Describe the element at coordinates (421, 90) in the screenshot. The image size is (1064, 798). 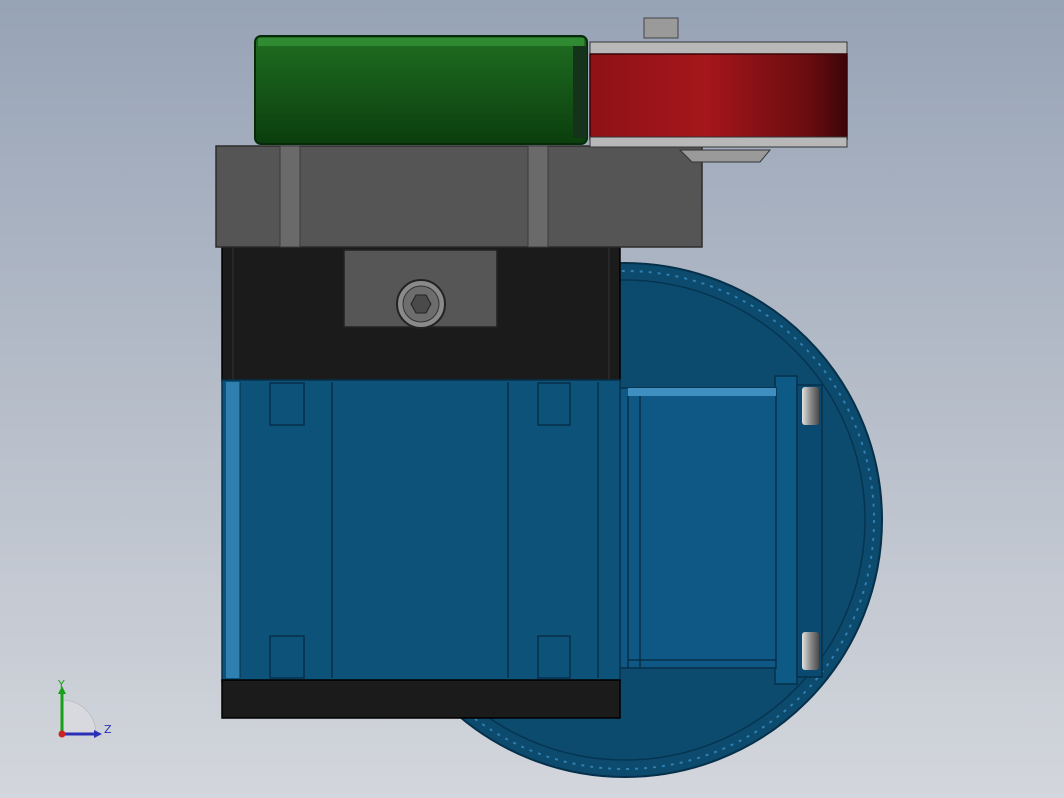
I see `green-bracket` at that location.